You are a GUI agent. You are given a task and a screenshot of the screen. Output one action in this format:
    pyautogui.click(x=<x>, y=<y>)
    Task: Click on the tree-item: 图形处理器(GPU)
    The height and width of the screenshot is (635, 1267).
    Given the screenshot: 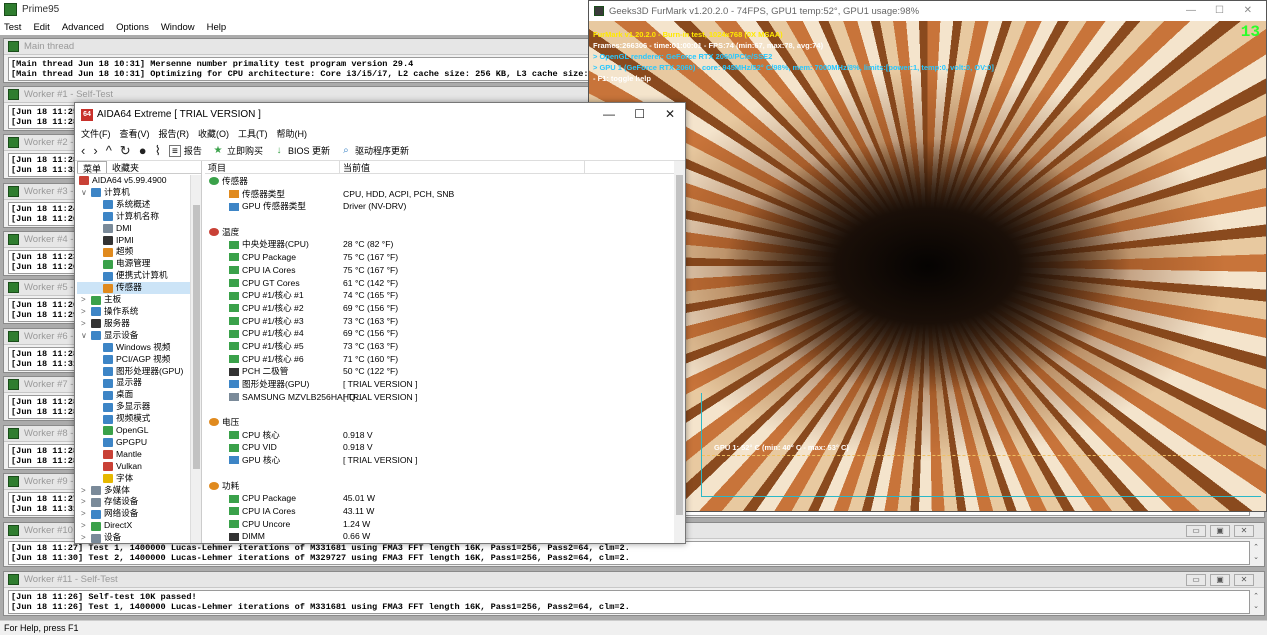 What is the action you would take?
    pyautogui.click(x=133, y=372)
    